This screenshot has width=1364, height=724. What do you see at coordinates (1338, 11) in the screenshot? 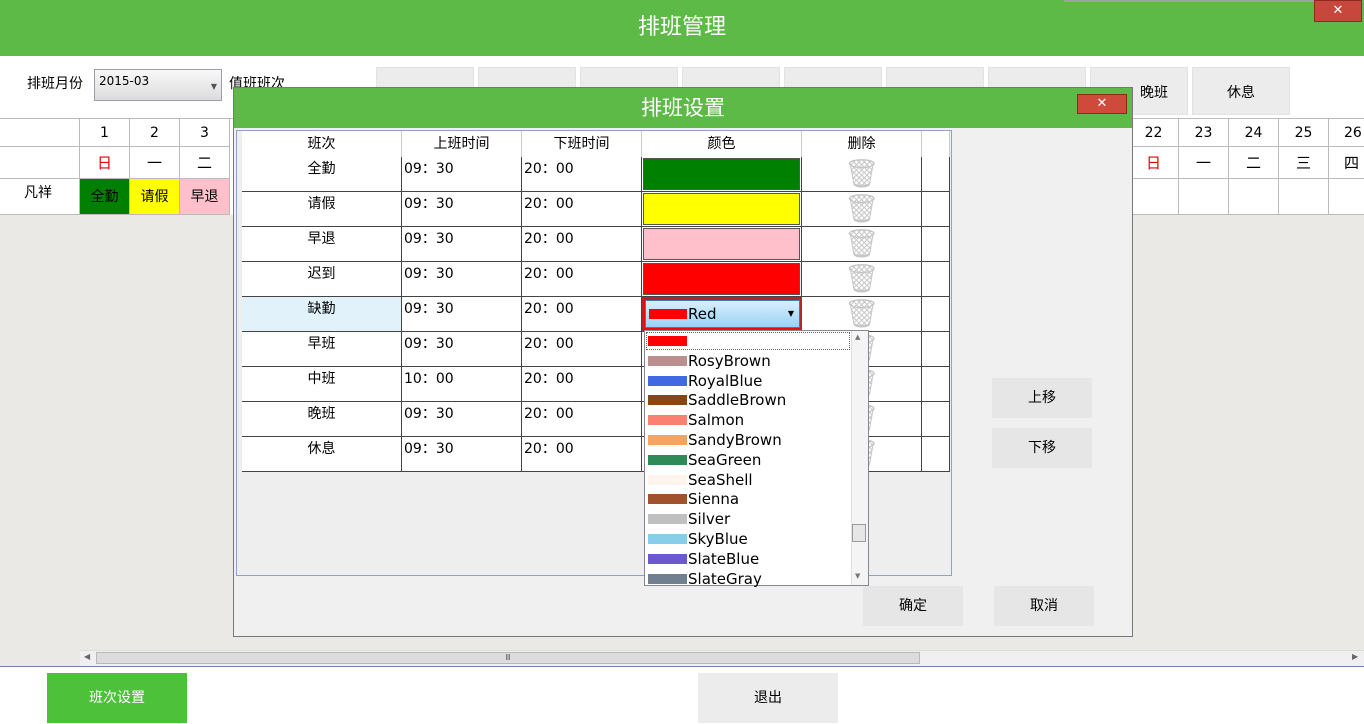
I see `window-close-button: ✕` at bounding box center [1338, 11].